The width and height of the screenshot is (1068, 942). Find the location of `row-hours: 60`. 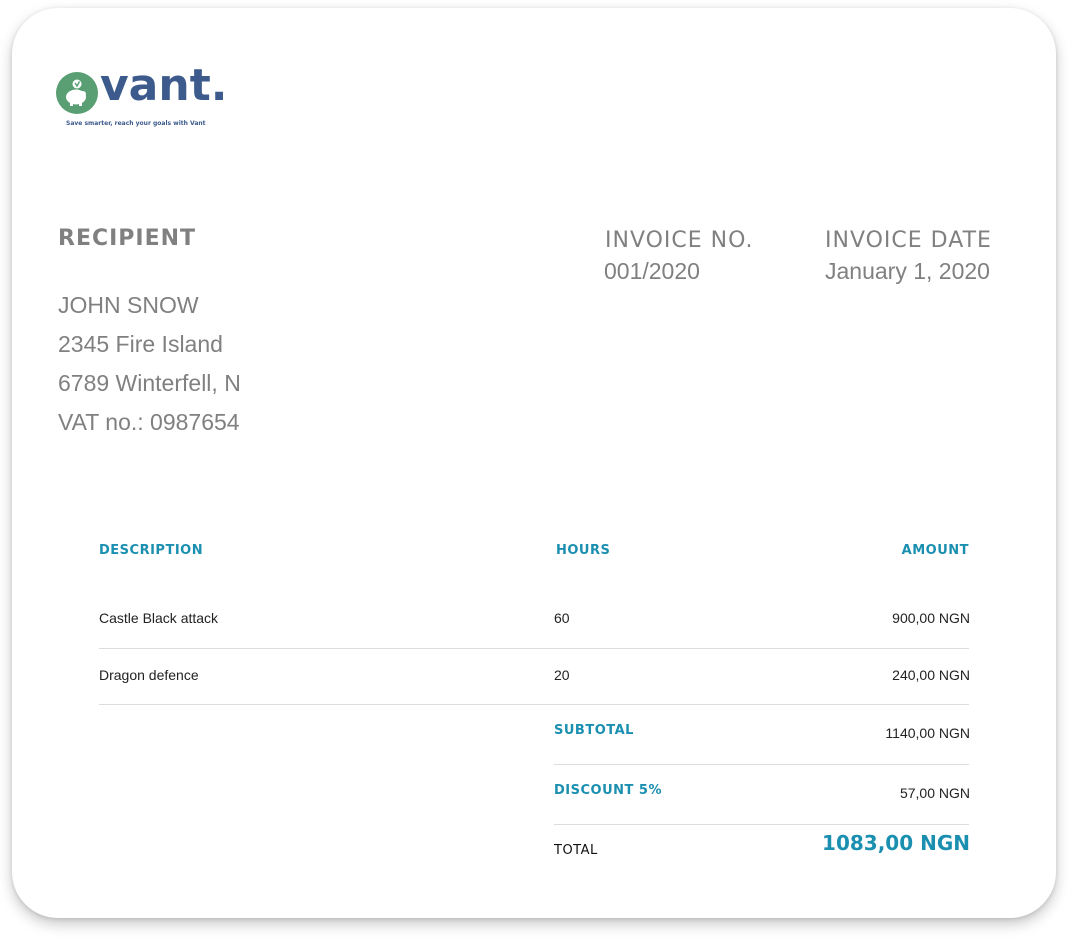

row-hours: 60 is located at coordinates (562, 618).